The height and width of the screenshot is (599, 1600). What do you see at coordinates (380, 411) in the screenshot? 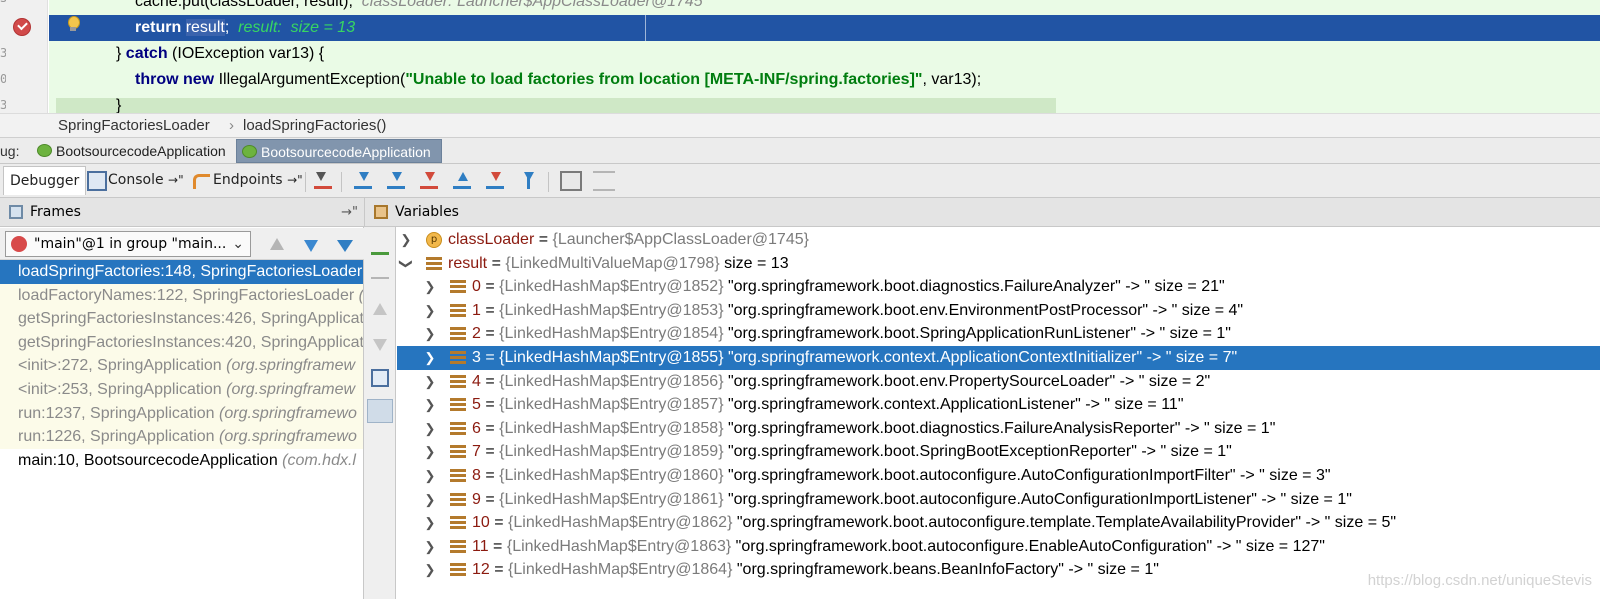
I see `show-watches-icon` at bounding box center [380, 411].